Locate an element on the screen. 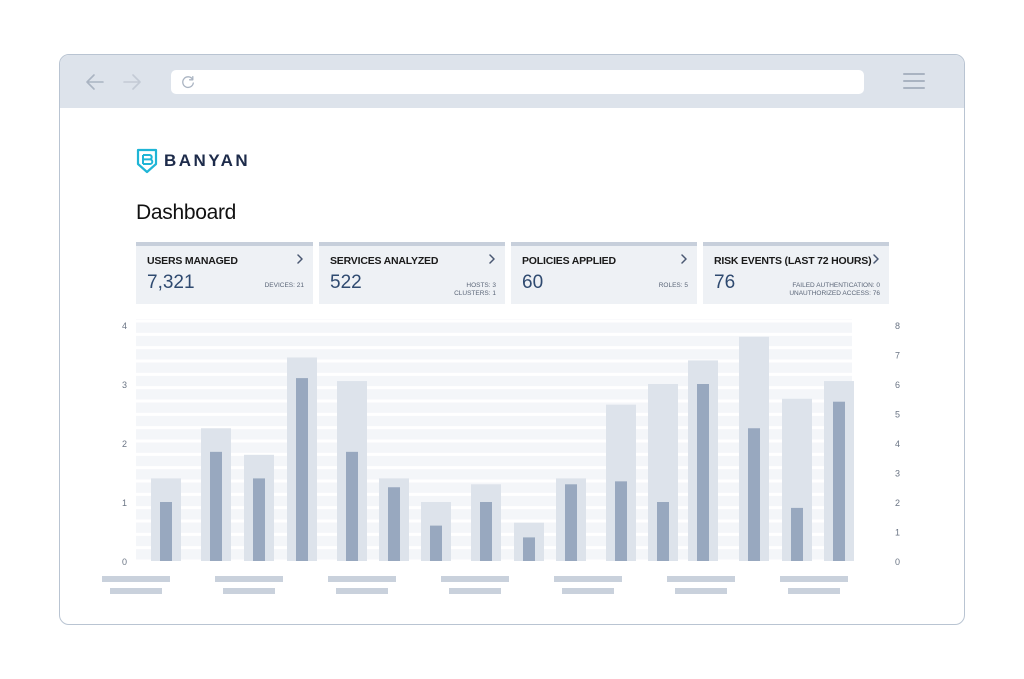 The width and height of the screenshot is (1024, 679). right-axis-tick-label: 3 is located at coordinates (897, 474).